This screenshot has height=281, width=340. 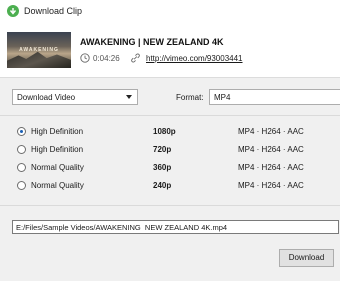 What do you see at coordinates (274, 97) in the screenshot?
I see `format-select: MP4` at bounding box center [274, 97].